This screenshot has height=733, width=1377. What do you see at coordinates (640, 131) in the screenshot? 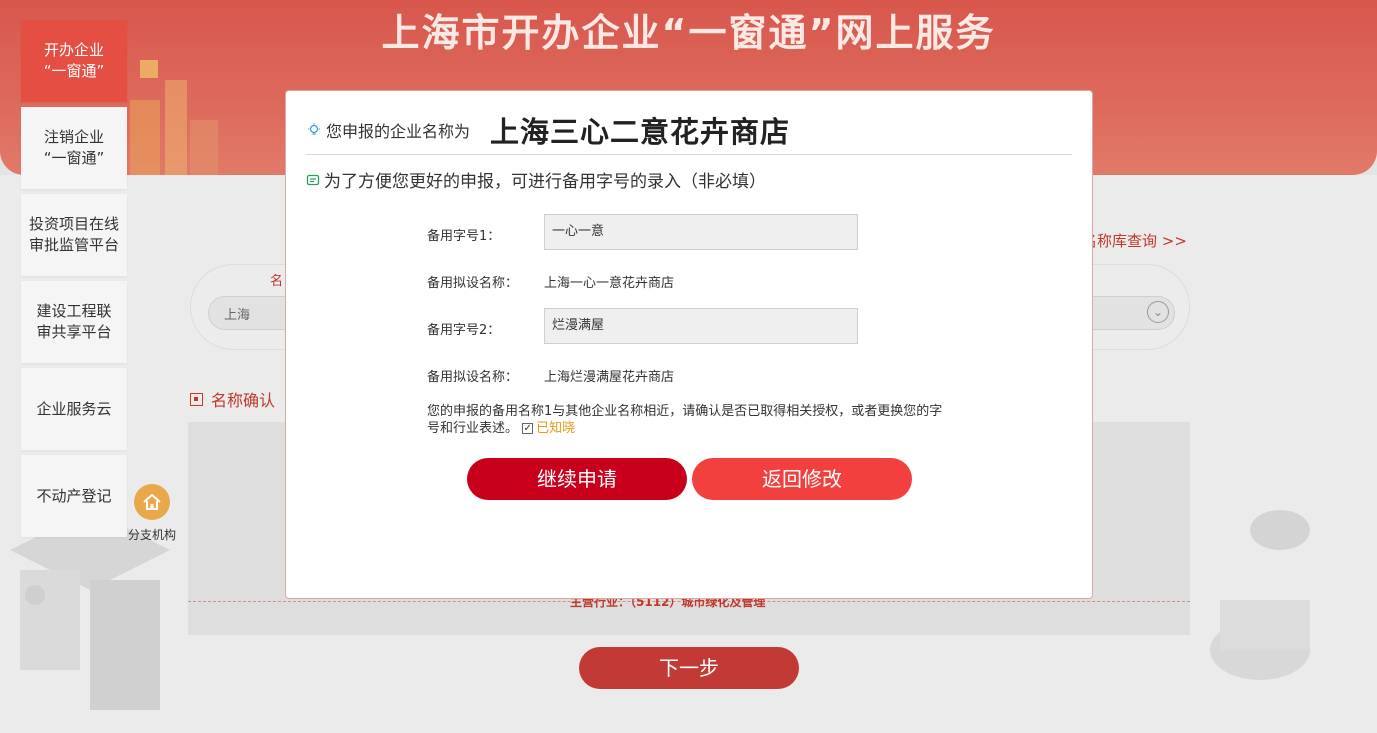
I see `company-name-value: 上海三心二意花卉商店` at bounding box center [640, 131].